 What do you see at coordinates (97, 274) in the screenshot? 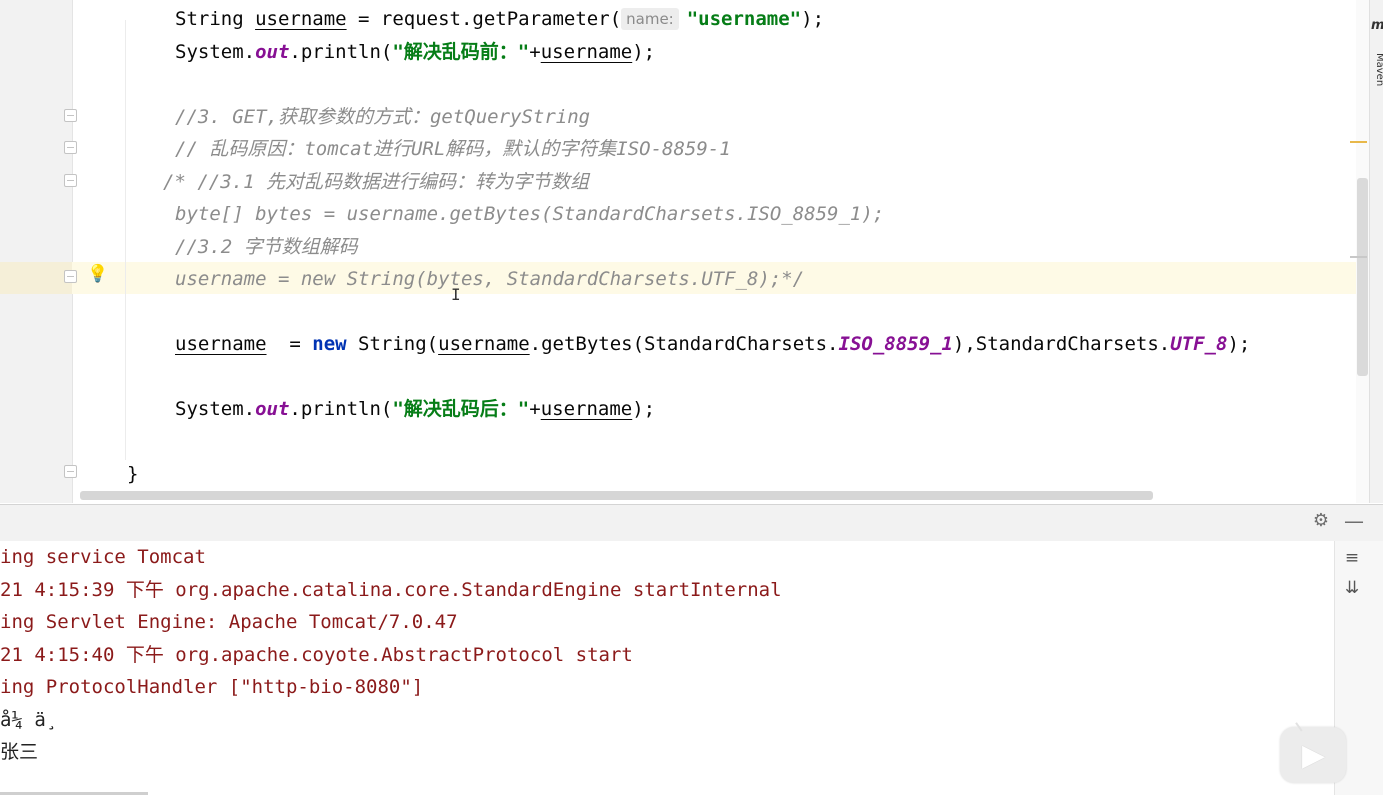
I see `intention-bulb-icon: 💡` at bounding box center [97, 274].